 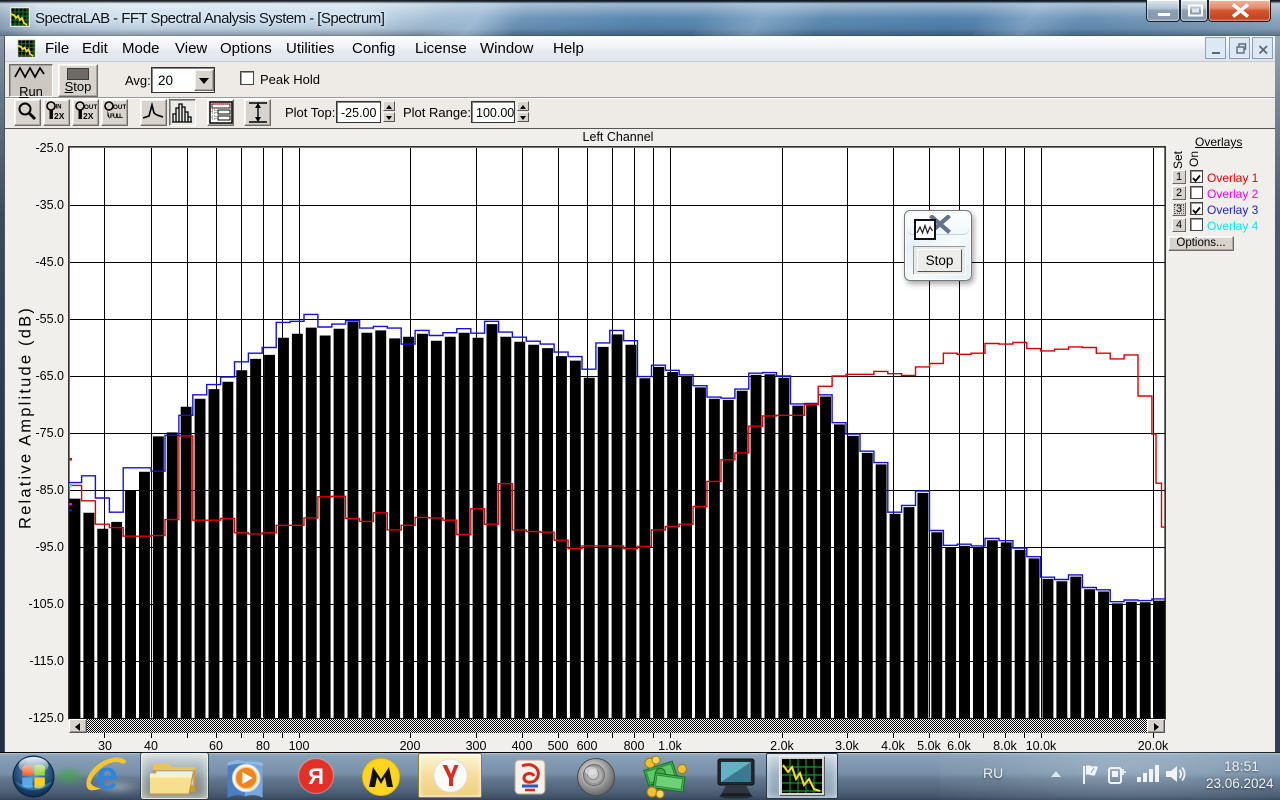 What do you see at coordinates (116, 116) in the screenshot?
I see `svg-text: FULL` at bounding box center [116, 116].